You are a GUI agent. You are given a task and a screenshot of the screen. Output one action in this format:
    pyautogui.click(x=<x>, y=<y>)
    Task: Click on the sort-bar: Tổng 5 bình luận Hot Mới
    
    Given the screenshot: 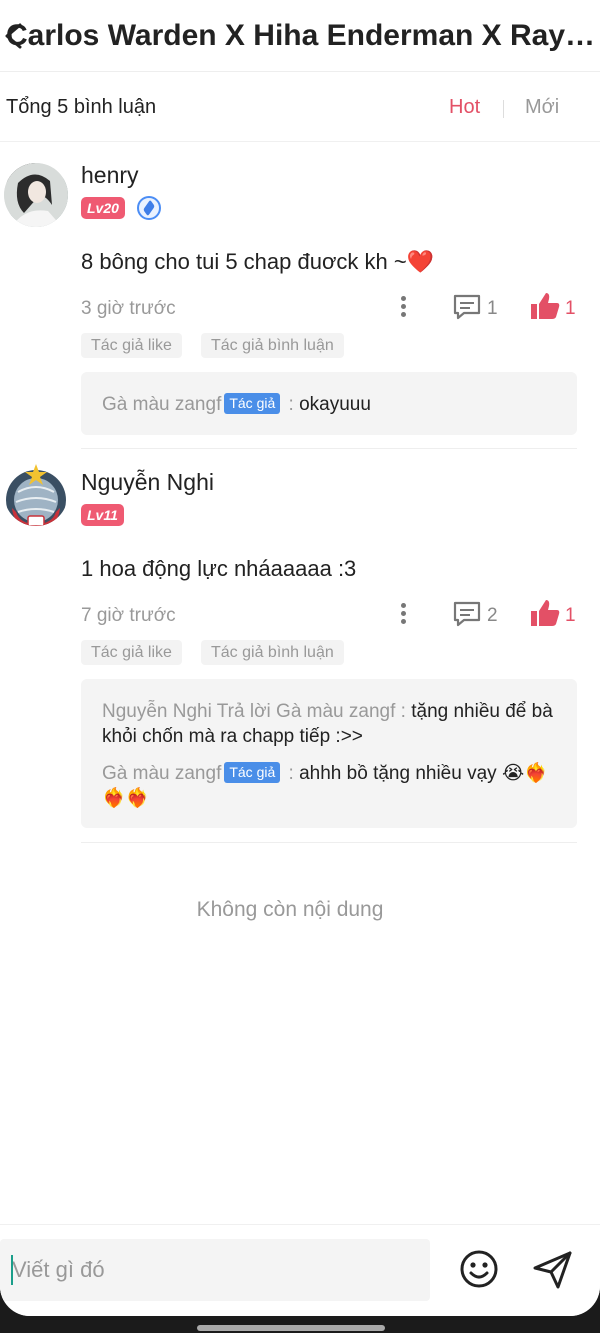 What is the action you would take?
    pyautogui.click(x=300, y=107)
    